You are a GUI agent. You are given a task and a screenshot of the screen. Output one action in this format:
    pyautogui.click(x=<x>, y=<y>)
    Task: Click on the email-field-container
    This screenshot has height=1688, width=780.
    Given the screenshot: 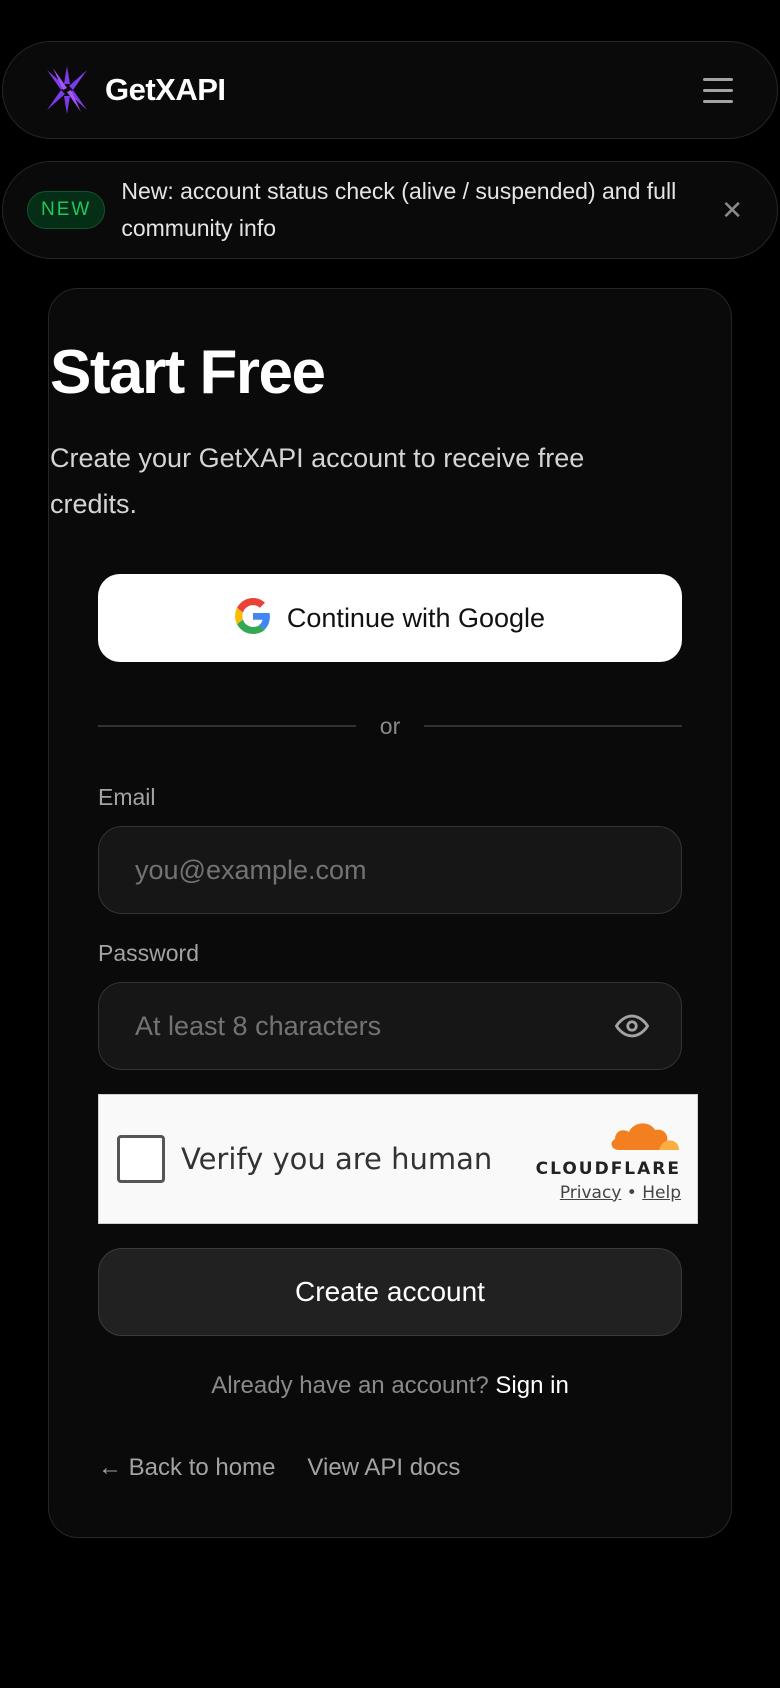 What is the action you would take?
    pyautogui.click(x=390, y=870)
    